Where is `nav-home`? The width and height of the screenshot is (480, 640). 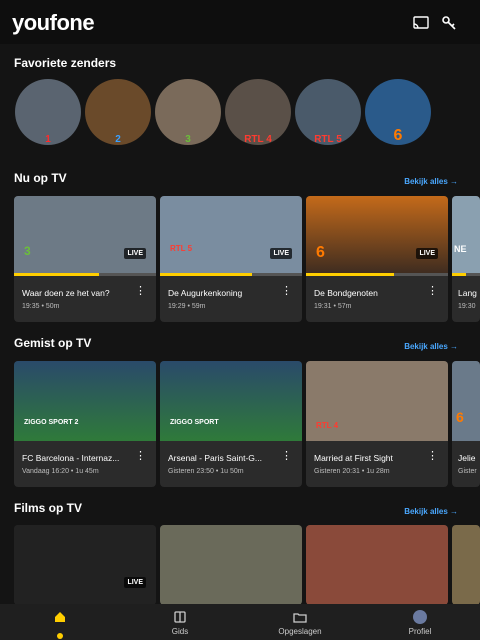
nav-home is located at coordinates (60, 622).